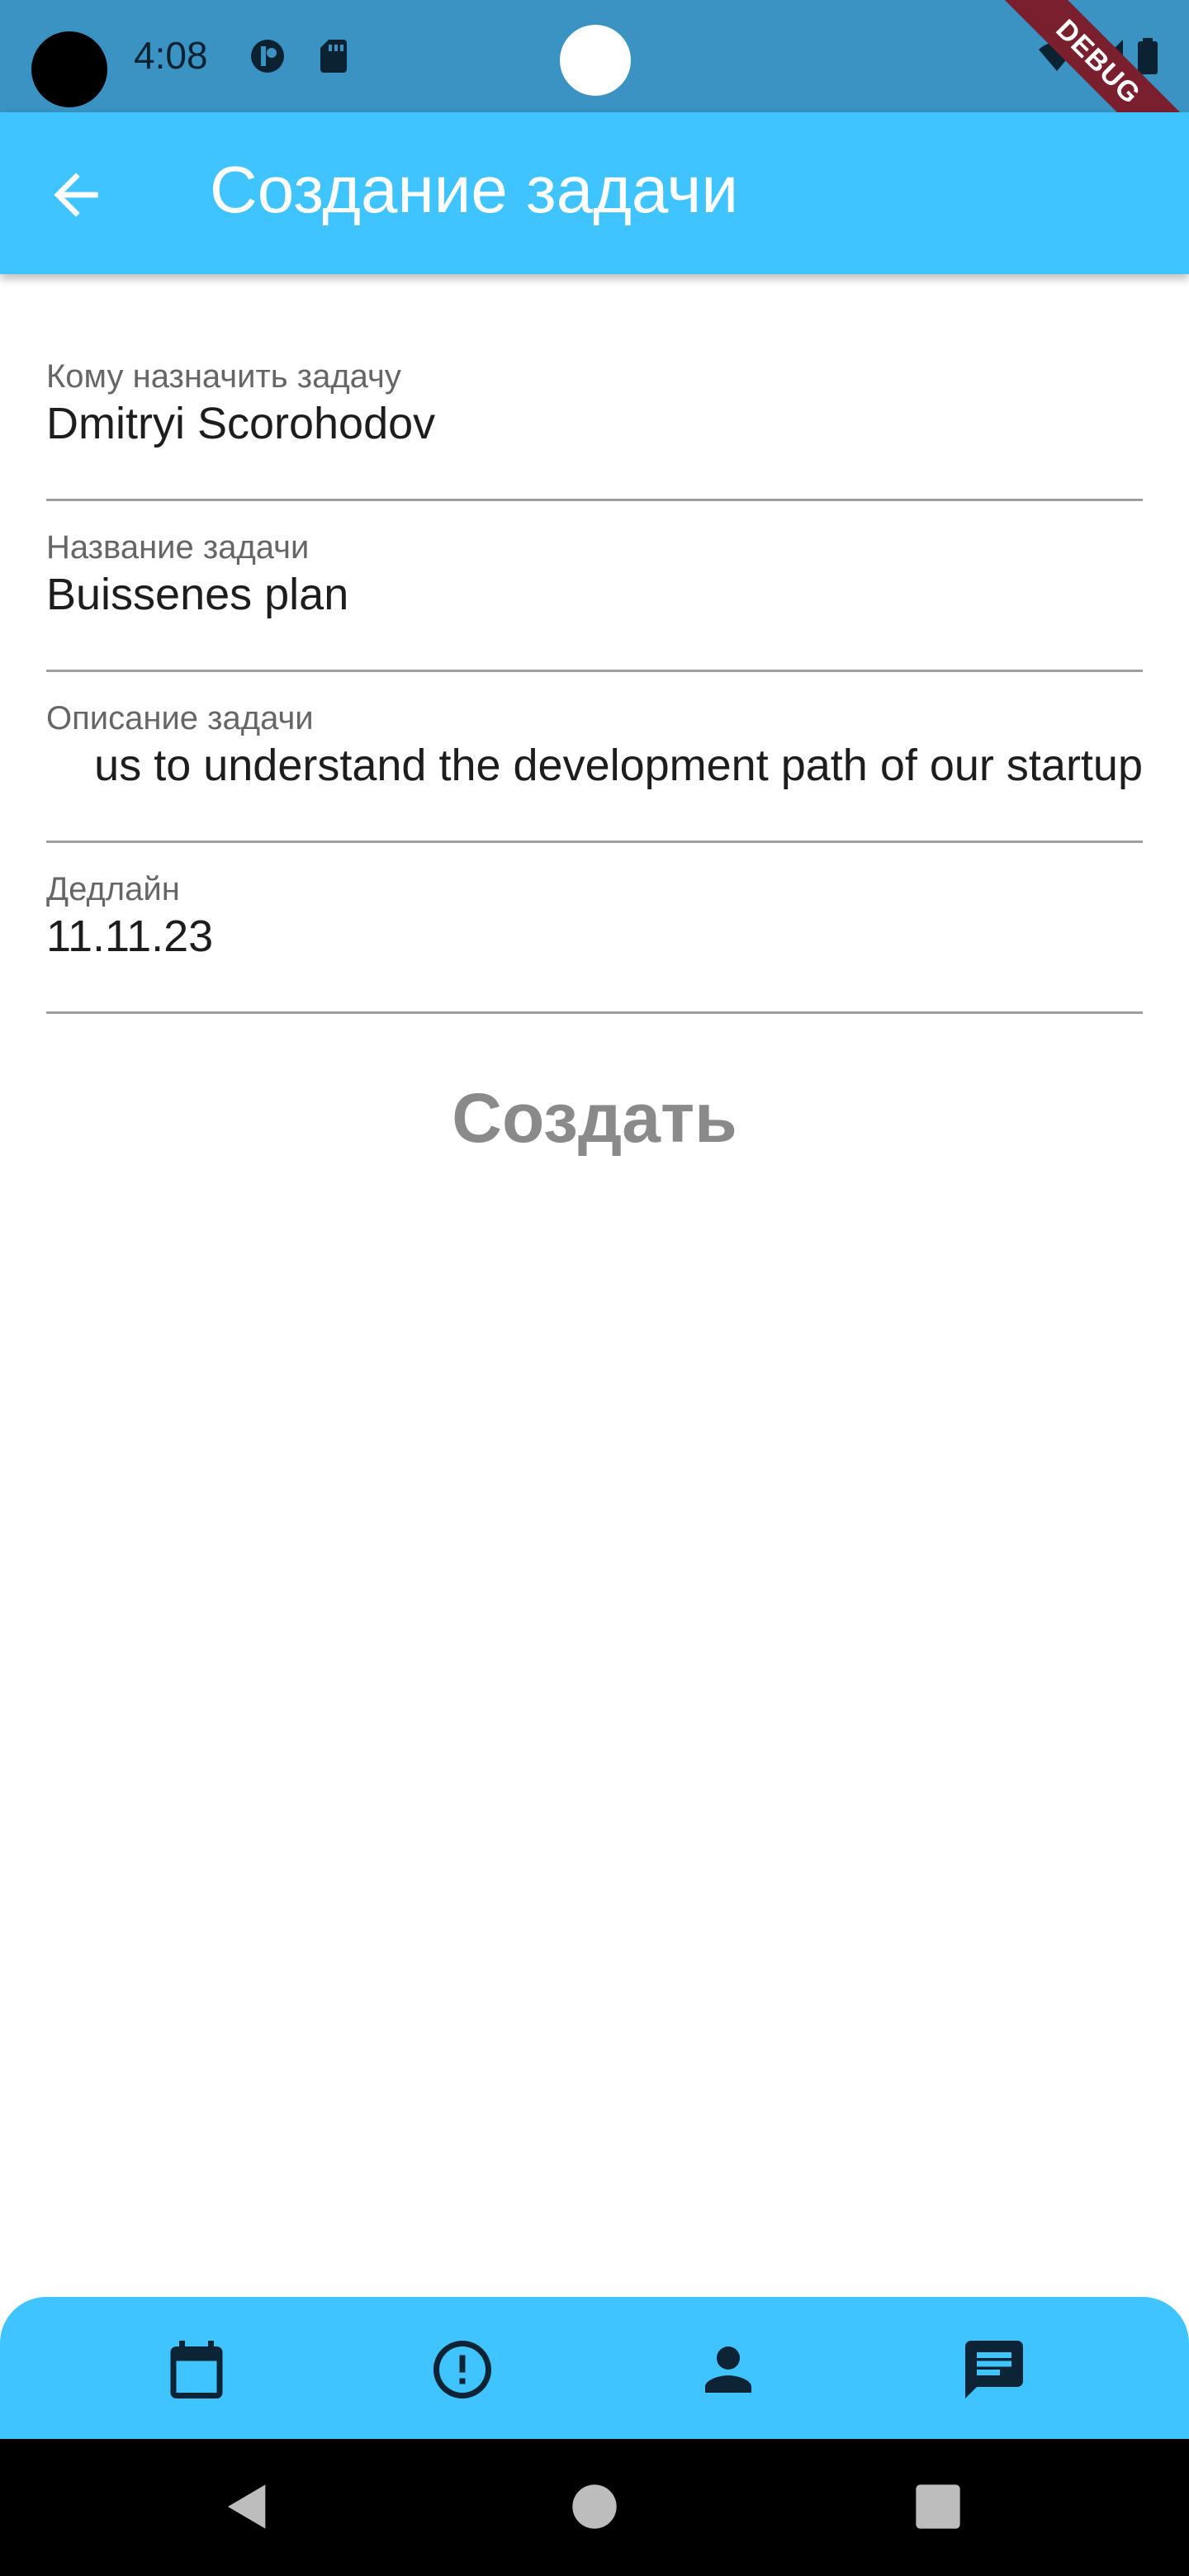  Describe the element at coordinates (129, 936) in the screenshot. I see `deadline-value: 11.11.23` at that location.